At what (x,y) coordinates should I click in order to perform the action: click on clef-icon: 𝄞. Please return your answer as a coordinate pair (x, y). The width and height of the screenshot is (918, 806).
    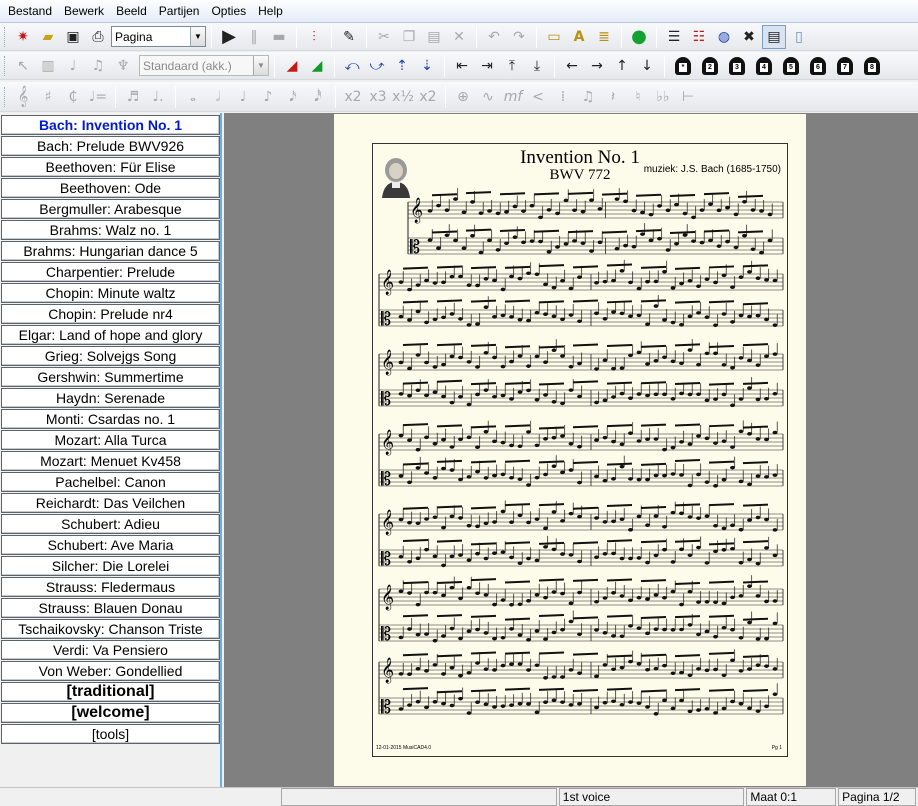
    Looking at the image, I should click on (23, 97).